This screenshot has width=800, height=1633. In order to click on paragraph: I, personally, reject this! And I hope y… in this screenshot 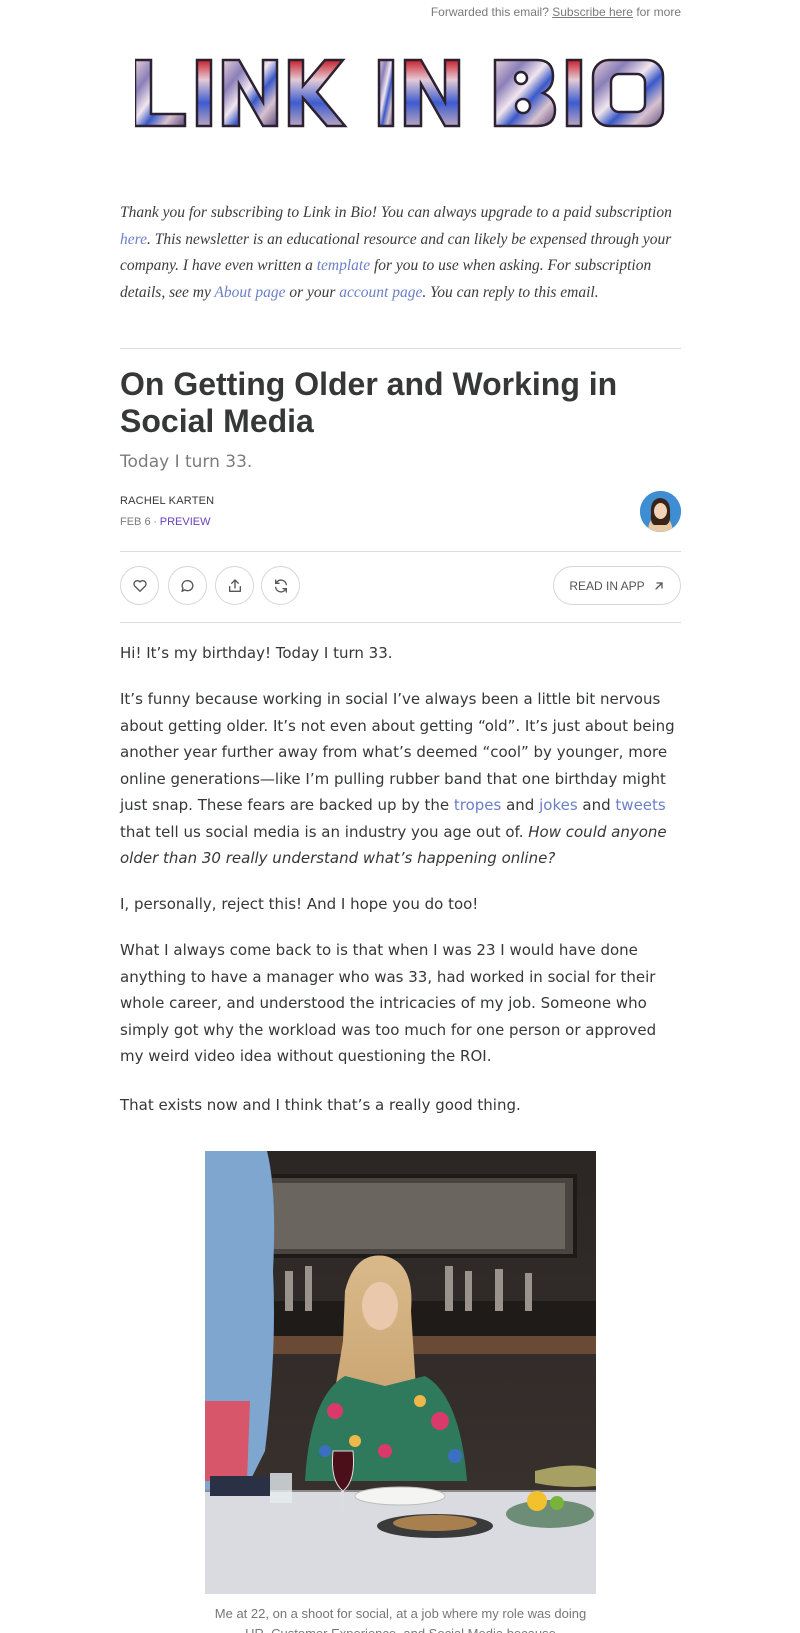, I will do `click(299, 904)`.